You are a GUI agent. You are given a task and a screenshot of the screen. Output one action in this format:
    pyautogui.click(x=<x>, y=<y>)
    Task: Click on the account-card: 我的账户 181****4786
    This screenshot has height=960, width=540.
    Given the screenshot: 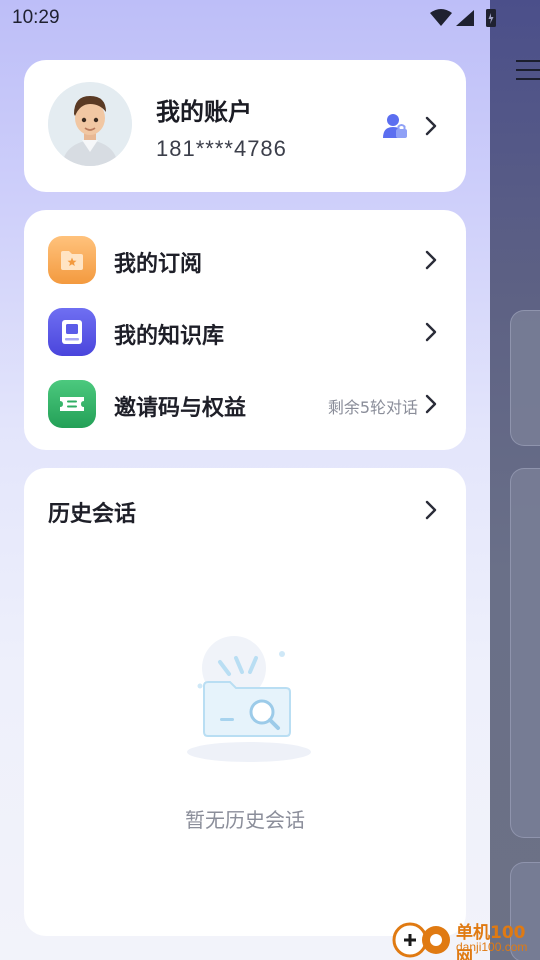 What is the action you would take?
    pyautogui.click(x=245, y=126)
    